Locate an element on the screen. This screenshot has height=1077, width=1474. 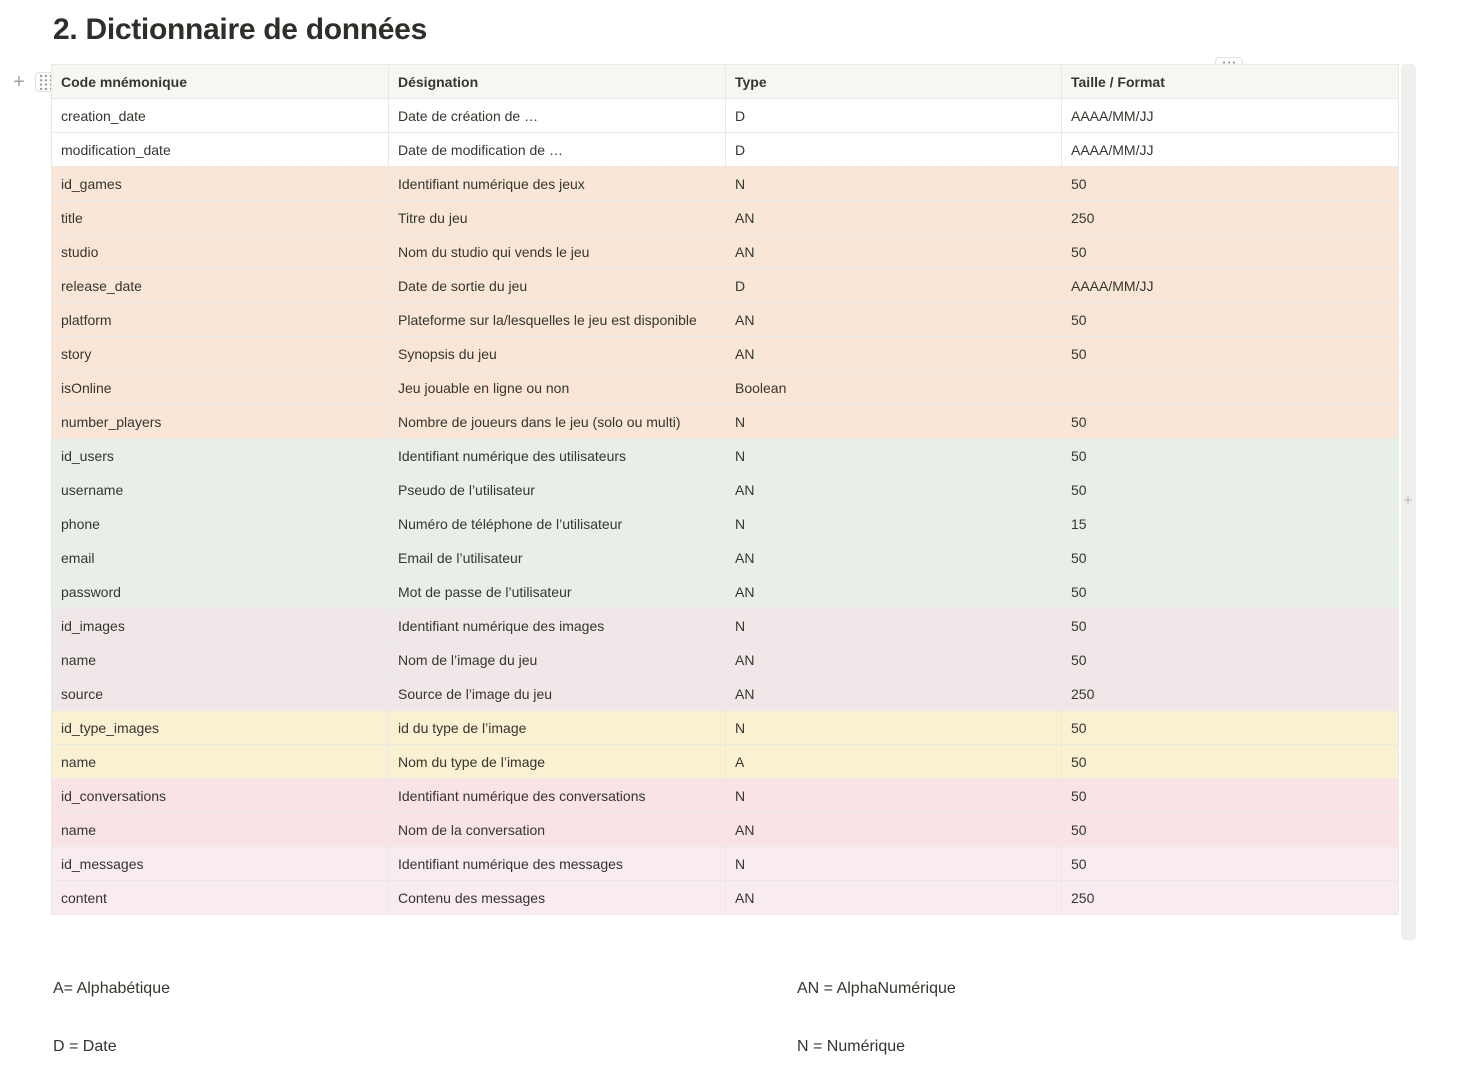
cell-code: phone is located at coordinates (220, 523).